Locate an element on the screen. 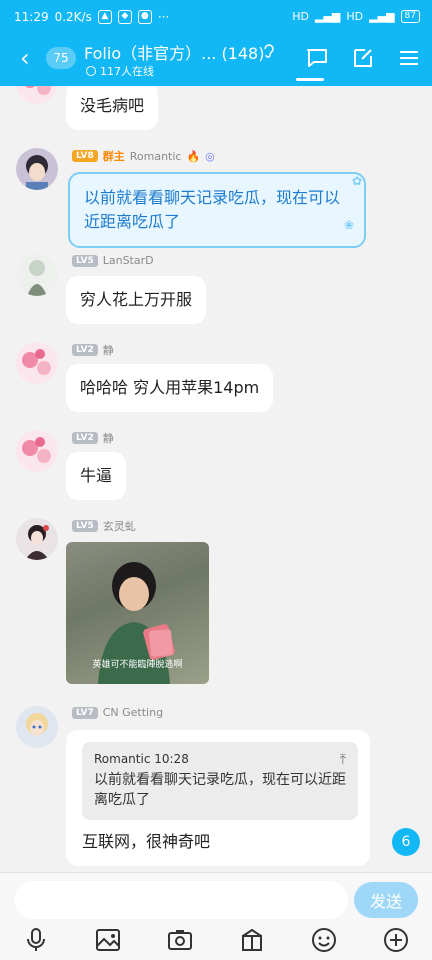  back-chevron-icon: ‹ is located at coordinates (25, 58).